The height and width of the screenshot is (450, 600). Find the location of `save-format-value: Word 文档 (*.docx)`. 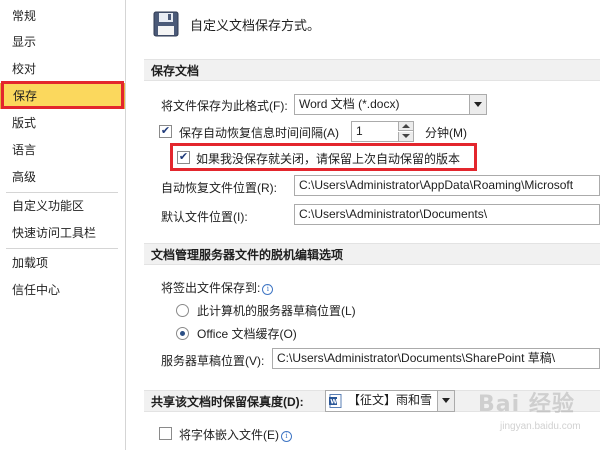

save-format-value: Word 文档 (*.docx) is located at coordinates (349, 104).